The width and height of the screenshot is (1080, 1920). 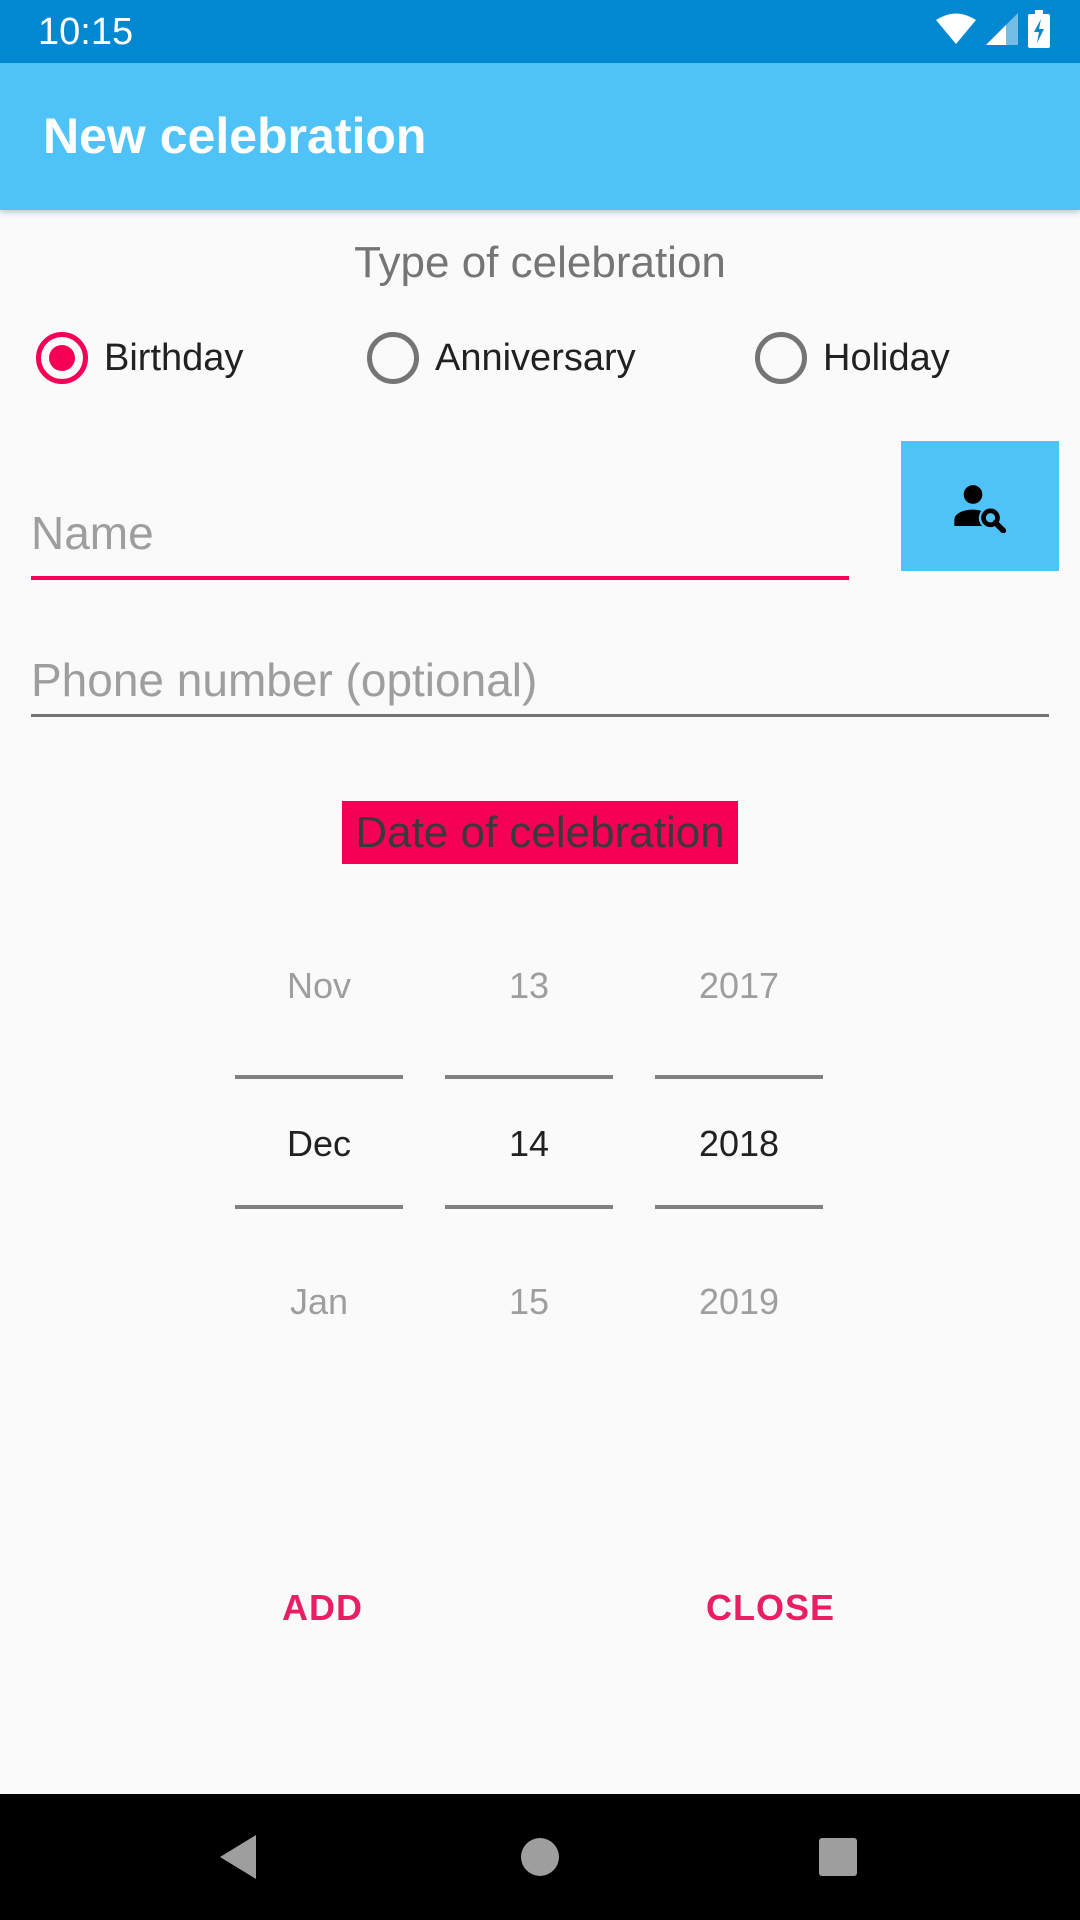 I want to click on day-picker: 13 14 15, so click(x=529, y=1140).